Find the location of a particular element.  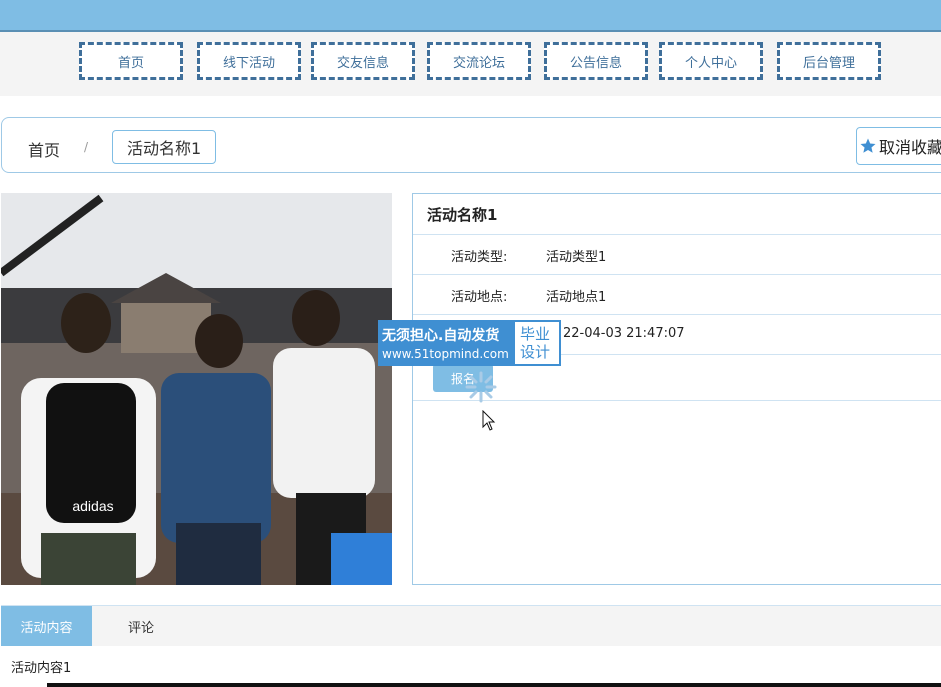

star-icon is located at coordinates (868, 145).